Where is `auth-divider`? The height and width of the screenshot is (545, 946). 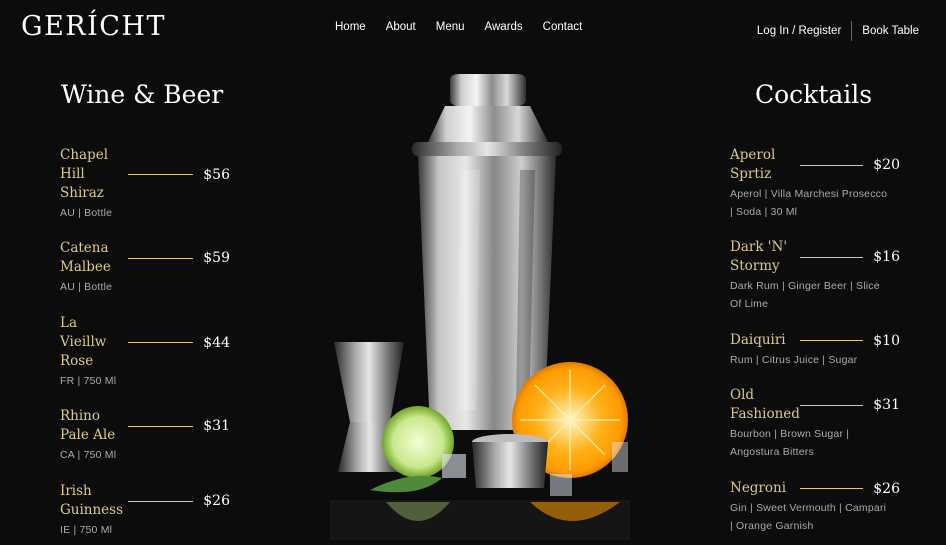
auth-divider is located at coordinates (852, 31).